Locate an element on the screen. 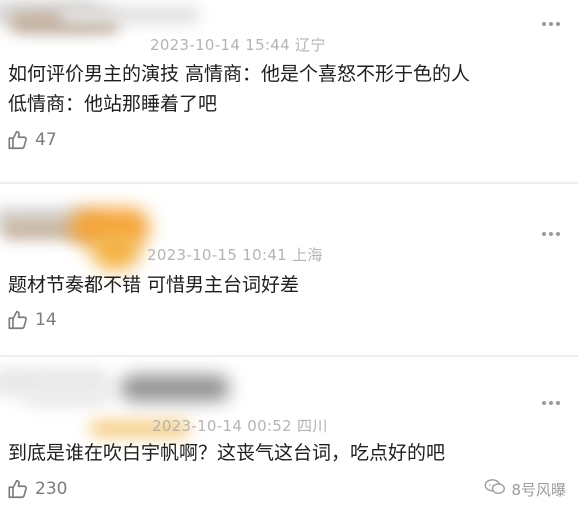 The height and width of the screenshot is (512, 578). like-button: 230 is located at coordinates (37, 489).